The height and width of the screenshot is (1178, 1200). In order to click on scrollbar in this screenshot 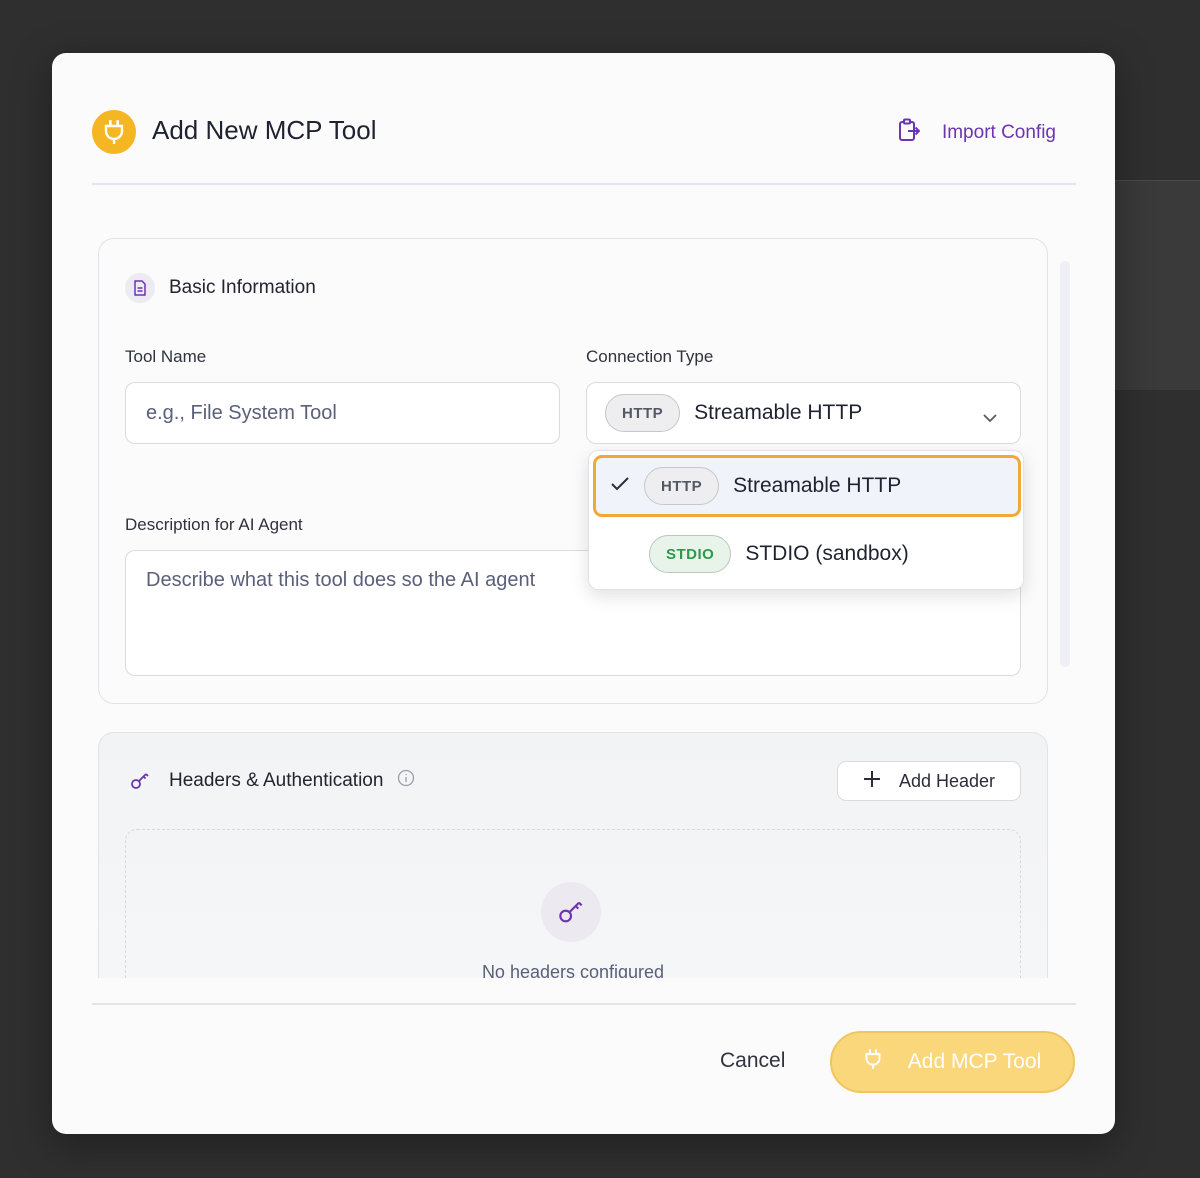, I will do `click(1065, 464)`.